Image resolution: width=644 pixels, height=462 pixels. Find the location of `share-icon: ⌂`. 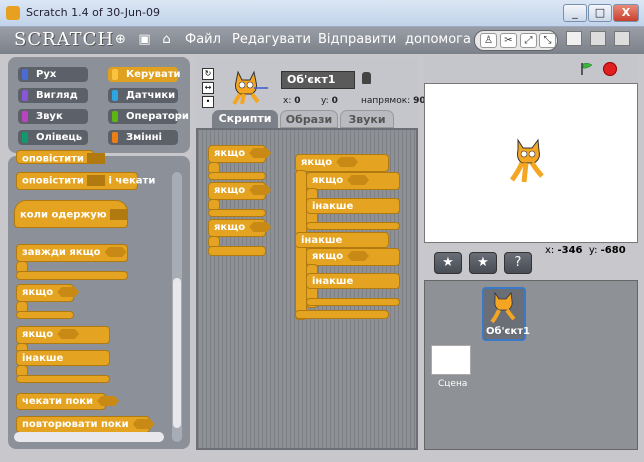

share-icon: ⌂ is located at coordinates (166, 39).